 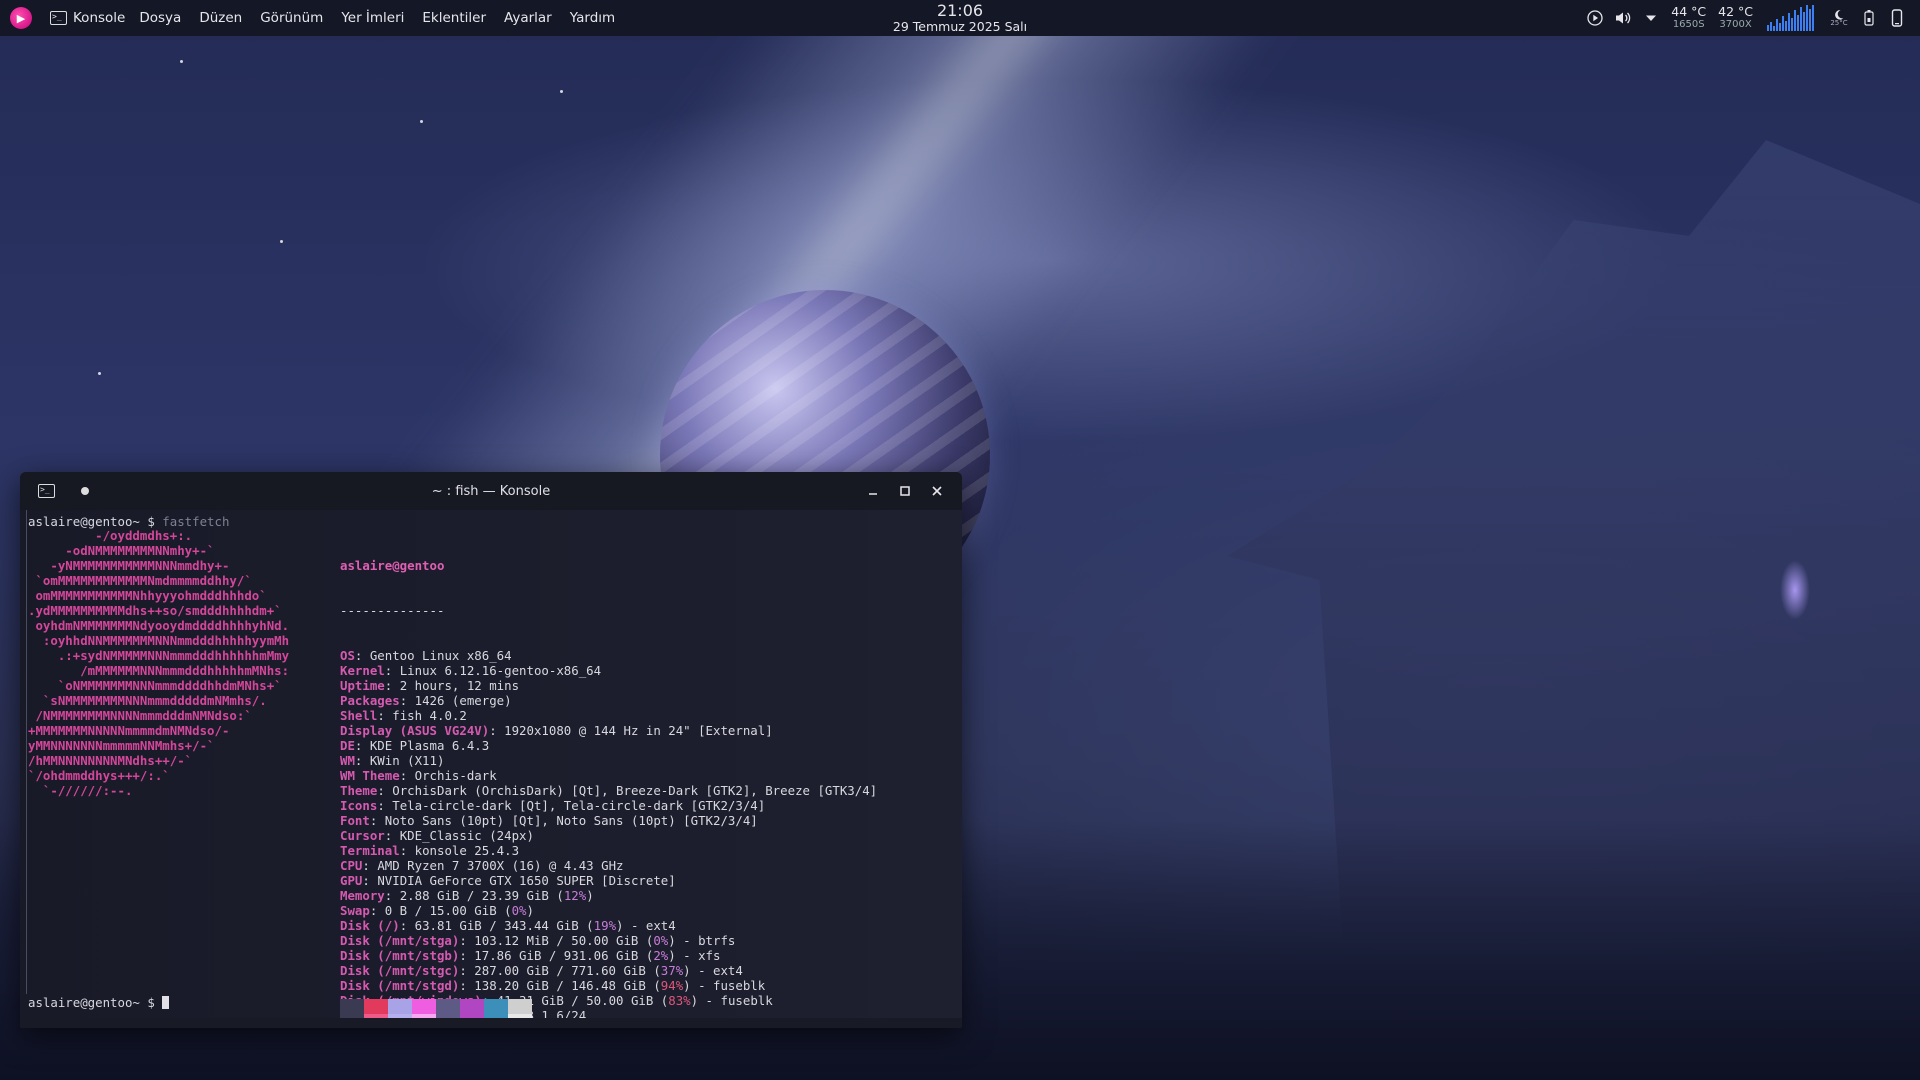 What do you see at coordinates (85, 491) in the screenshot?
I see `keep-above-icon` at bounding box center [85, 491].